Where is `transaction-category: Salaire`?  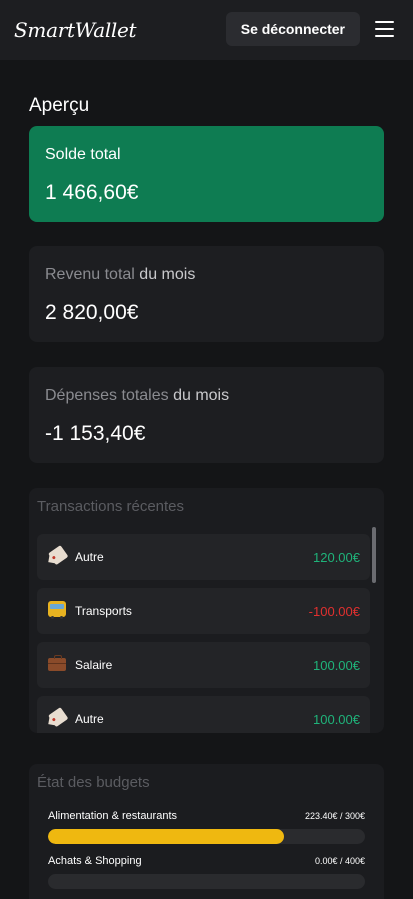 transaction-category: Salaire is located at coordinates (94, 665).